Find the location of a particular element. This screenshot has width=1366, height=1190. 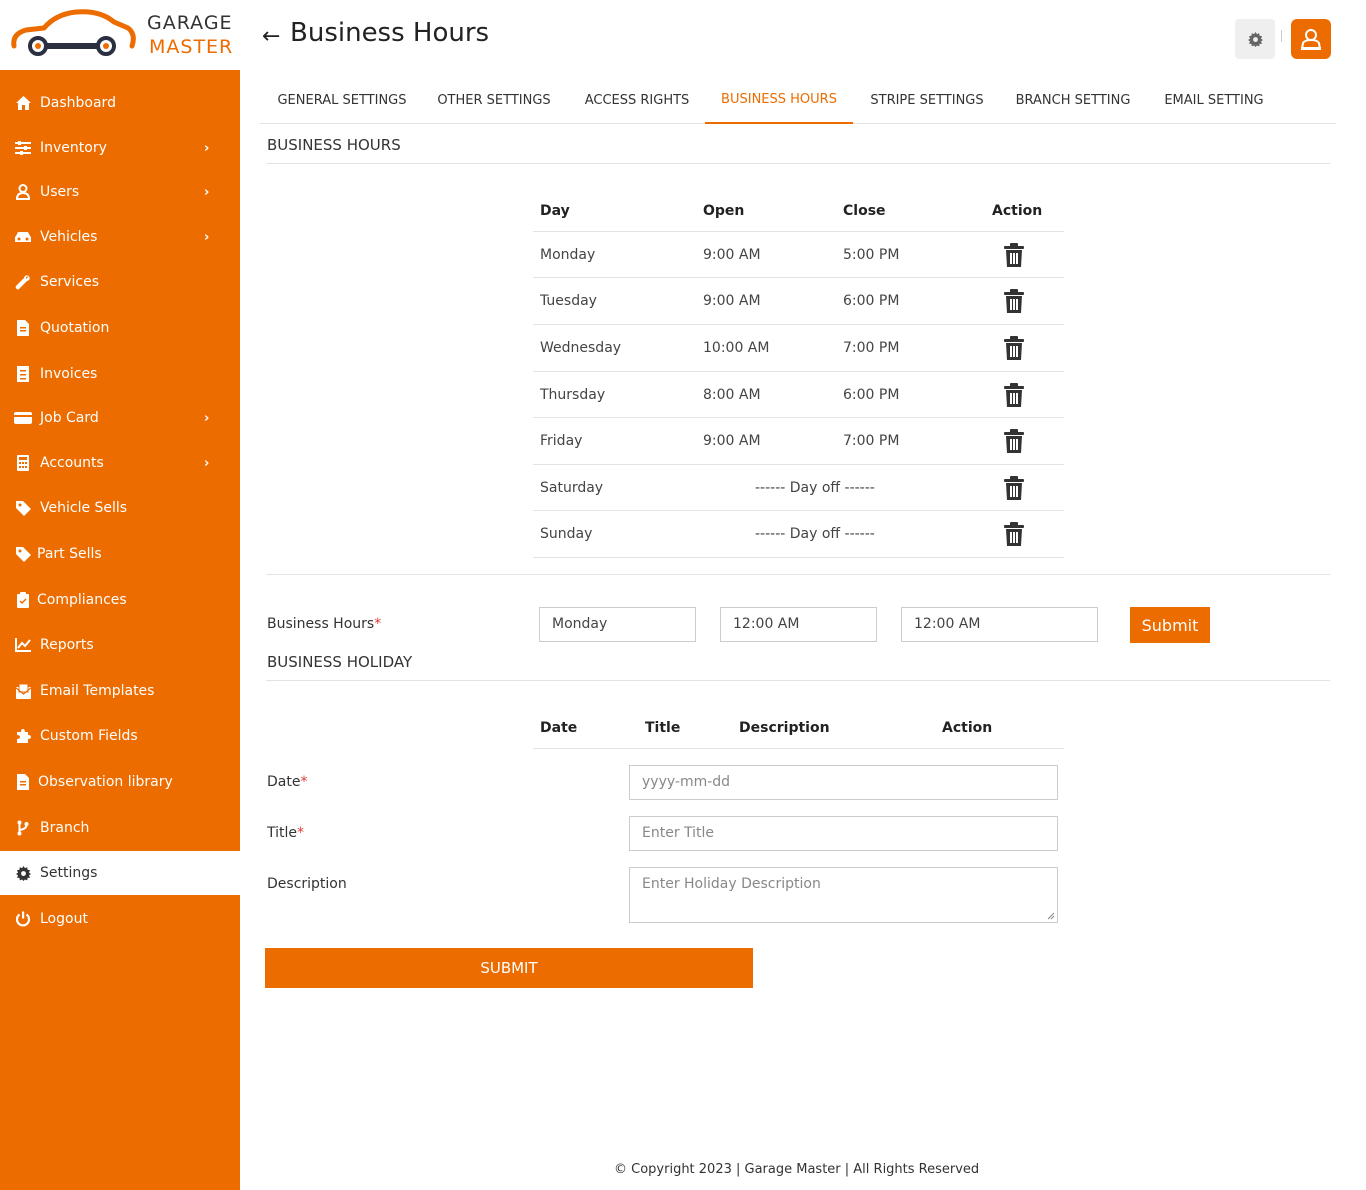

col-description: Description is located at coordinates (784, 728).